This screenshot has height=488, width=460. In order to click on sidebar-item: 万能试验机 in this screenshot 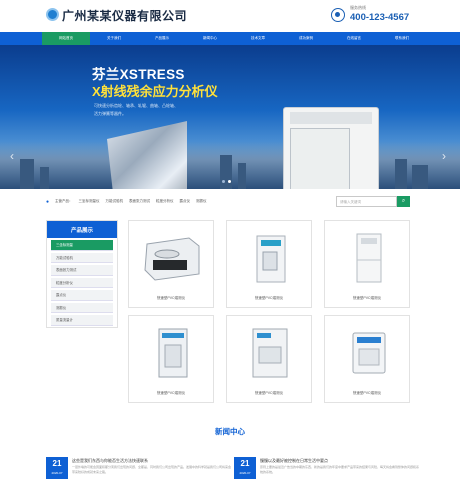, I will do `click(82, 257)`.